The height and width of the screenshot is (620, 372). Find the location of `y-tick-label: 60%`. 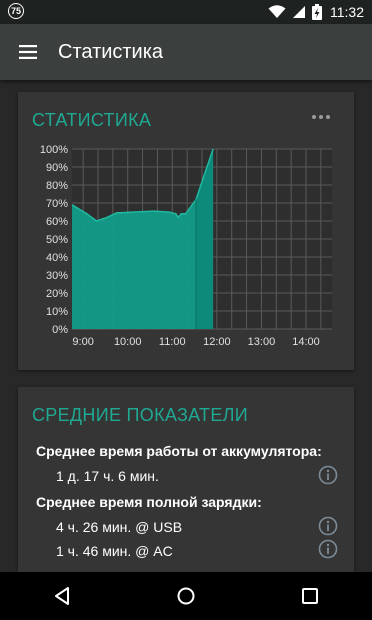

y-tick-label: 60% is located at coordinates (57, 222).